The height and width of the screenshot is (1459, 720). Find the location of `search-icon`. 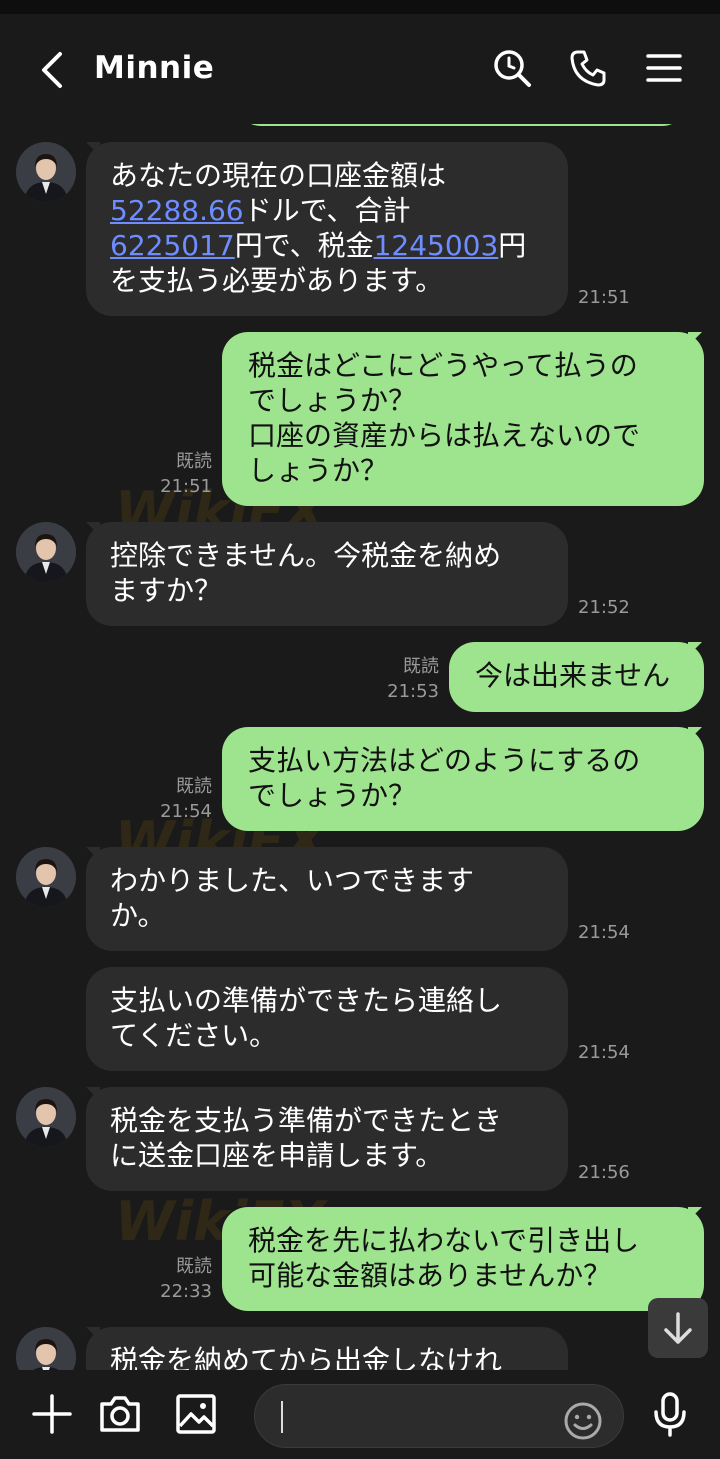

search-icon is located at coordinates (512, 68).